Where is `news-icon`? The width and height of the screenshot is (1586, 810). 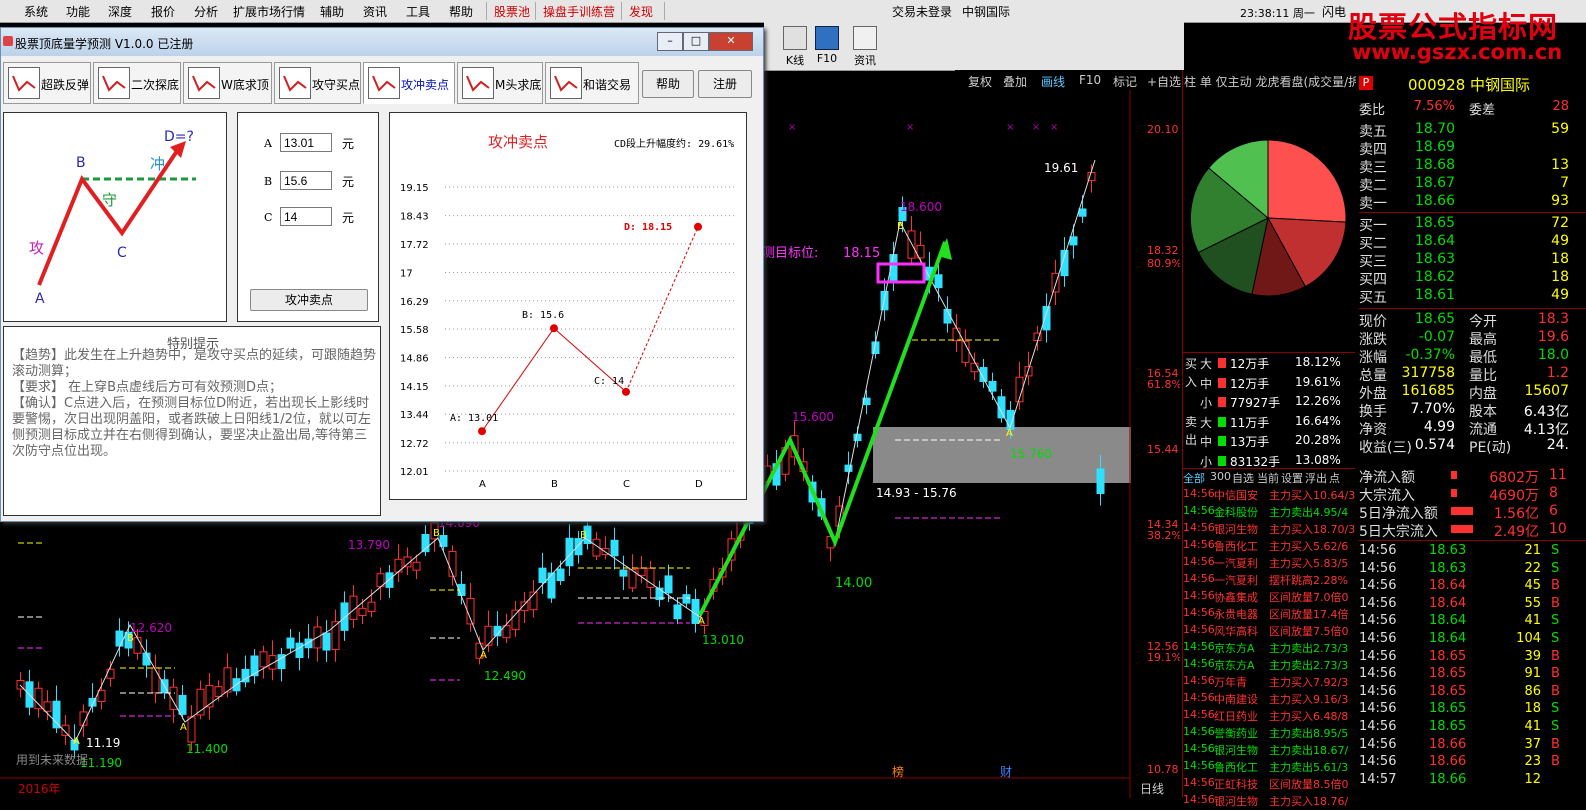
news-icon is located at coordinates (865, 38).